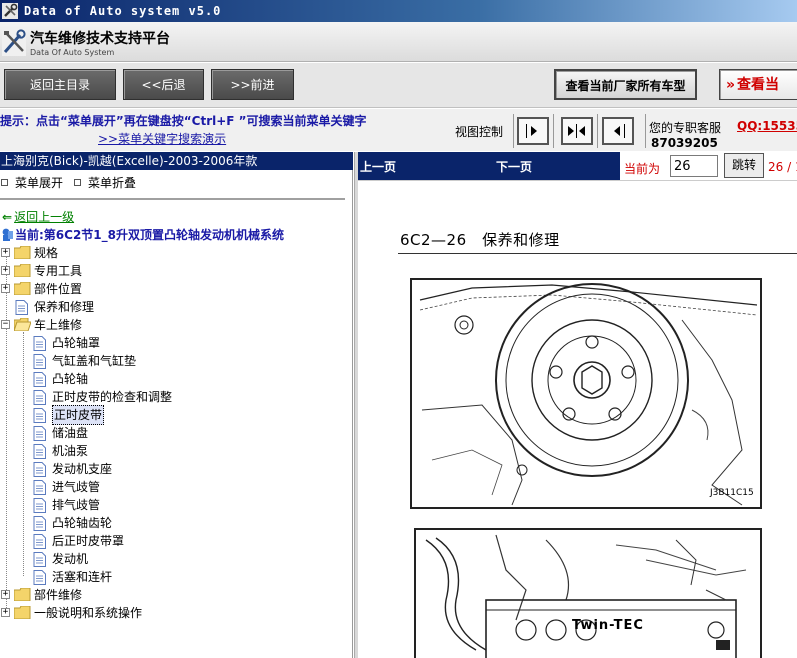 This screenshot has height=658, width=797. What do you see at coordinates (685, 128) in the screenshot?
I see `service-label: 您的专职客服` at bounding box center [685, 128].